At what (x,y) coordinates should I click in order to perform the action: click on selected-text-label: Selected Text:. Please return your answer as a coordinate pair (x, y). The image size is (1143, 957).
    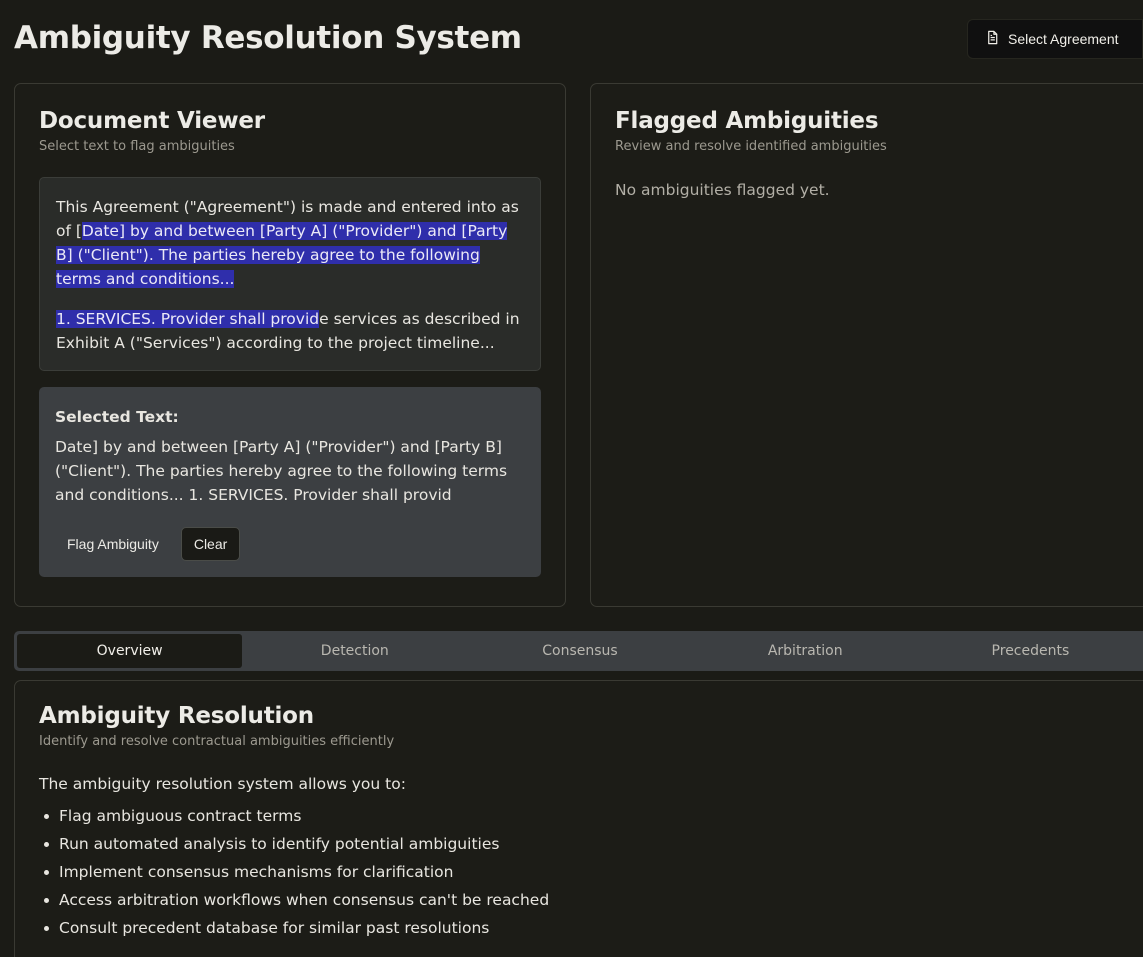
    Looking at the image, I should click on (117, 417).